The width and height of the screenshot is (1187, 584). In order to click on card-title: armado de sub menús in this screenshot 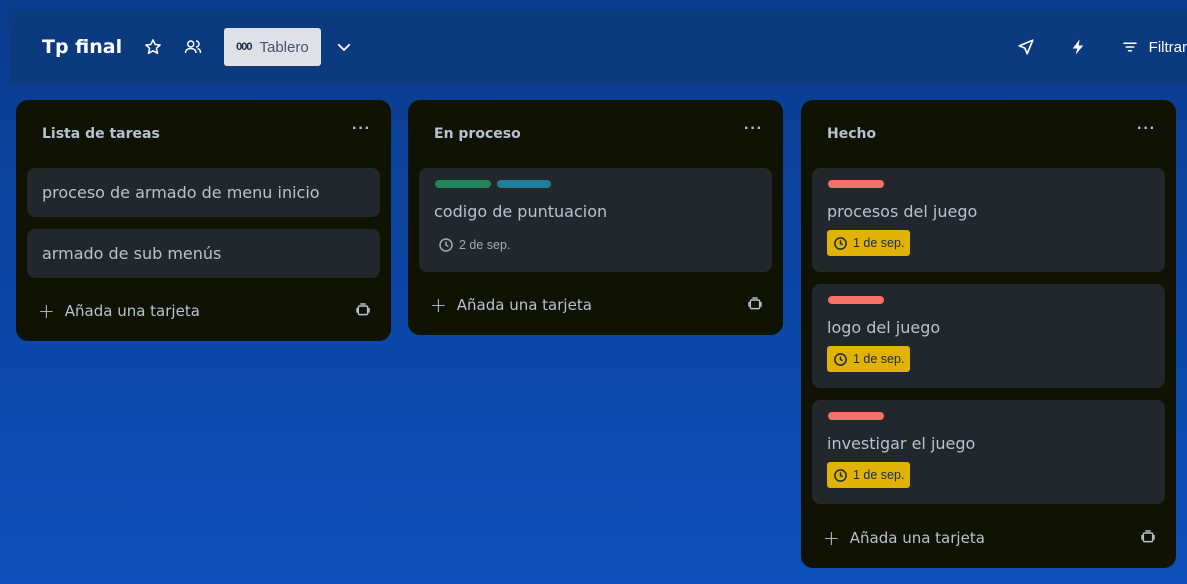, I will do `click(132, 253)`.